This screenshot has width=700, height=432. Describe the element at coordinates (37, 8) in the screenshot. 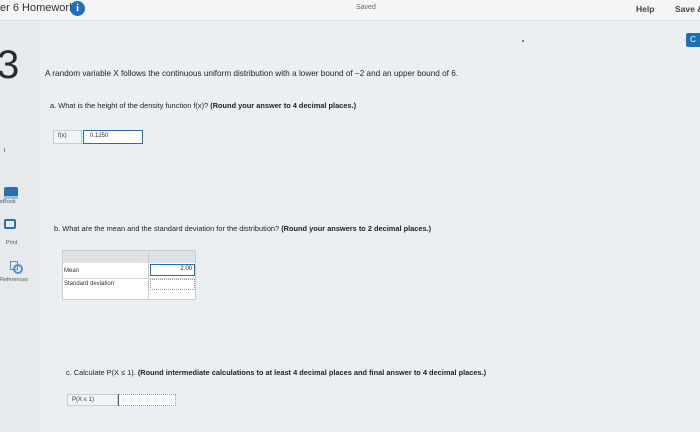

I see `assignment-title: er 6 Homework` at that location.